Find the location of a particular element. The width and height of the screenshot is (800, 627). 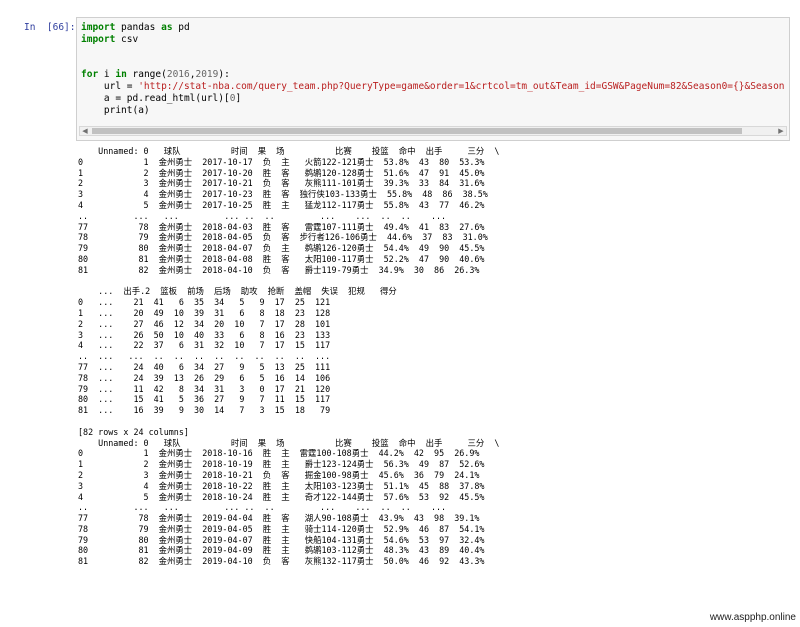

horizontal-scrollbar: ◀ ▶ is located at coordinates (433, 131).